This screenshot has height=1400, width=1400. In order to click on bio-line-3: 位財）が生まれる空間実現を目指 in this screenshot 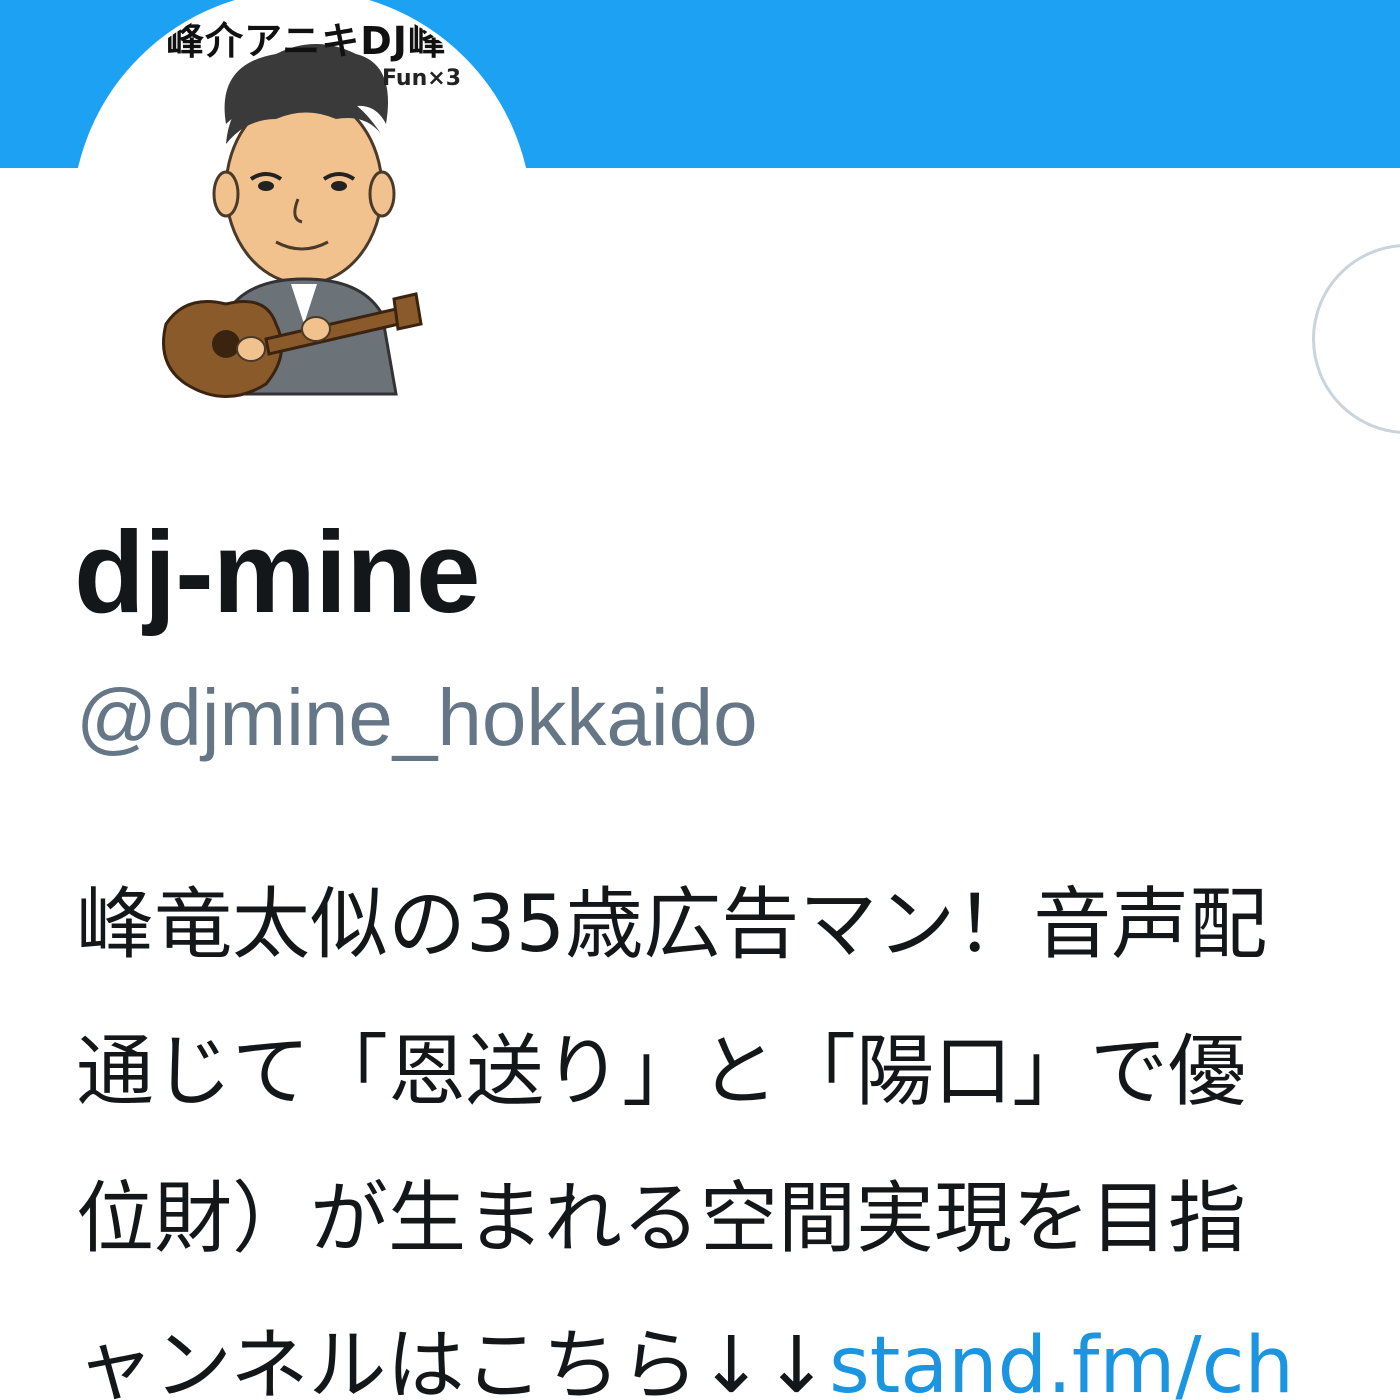, I will do `click(661, 1219)`.